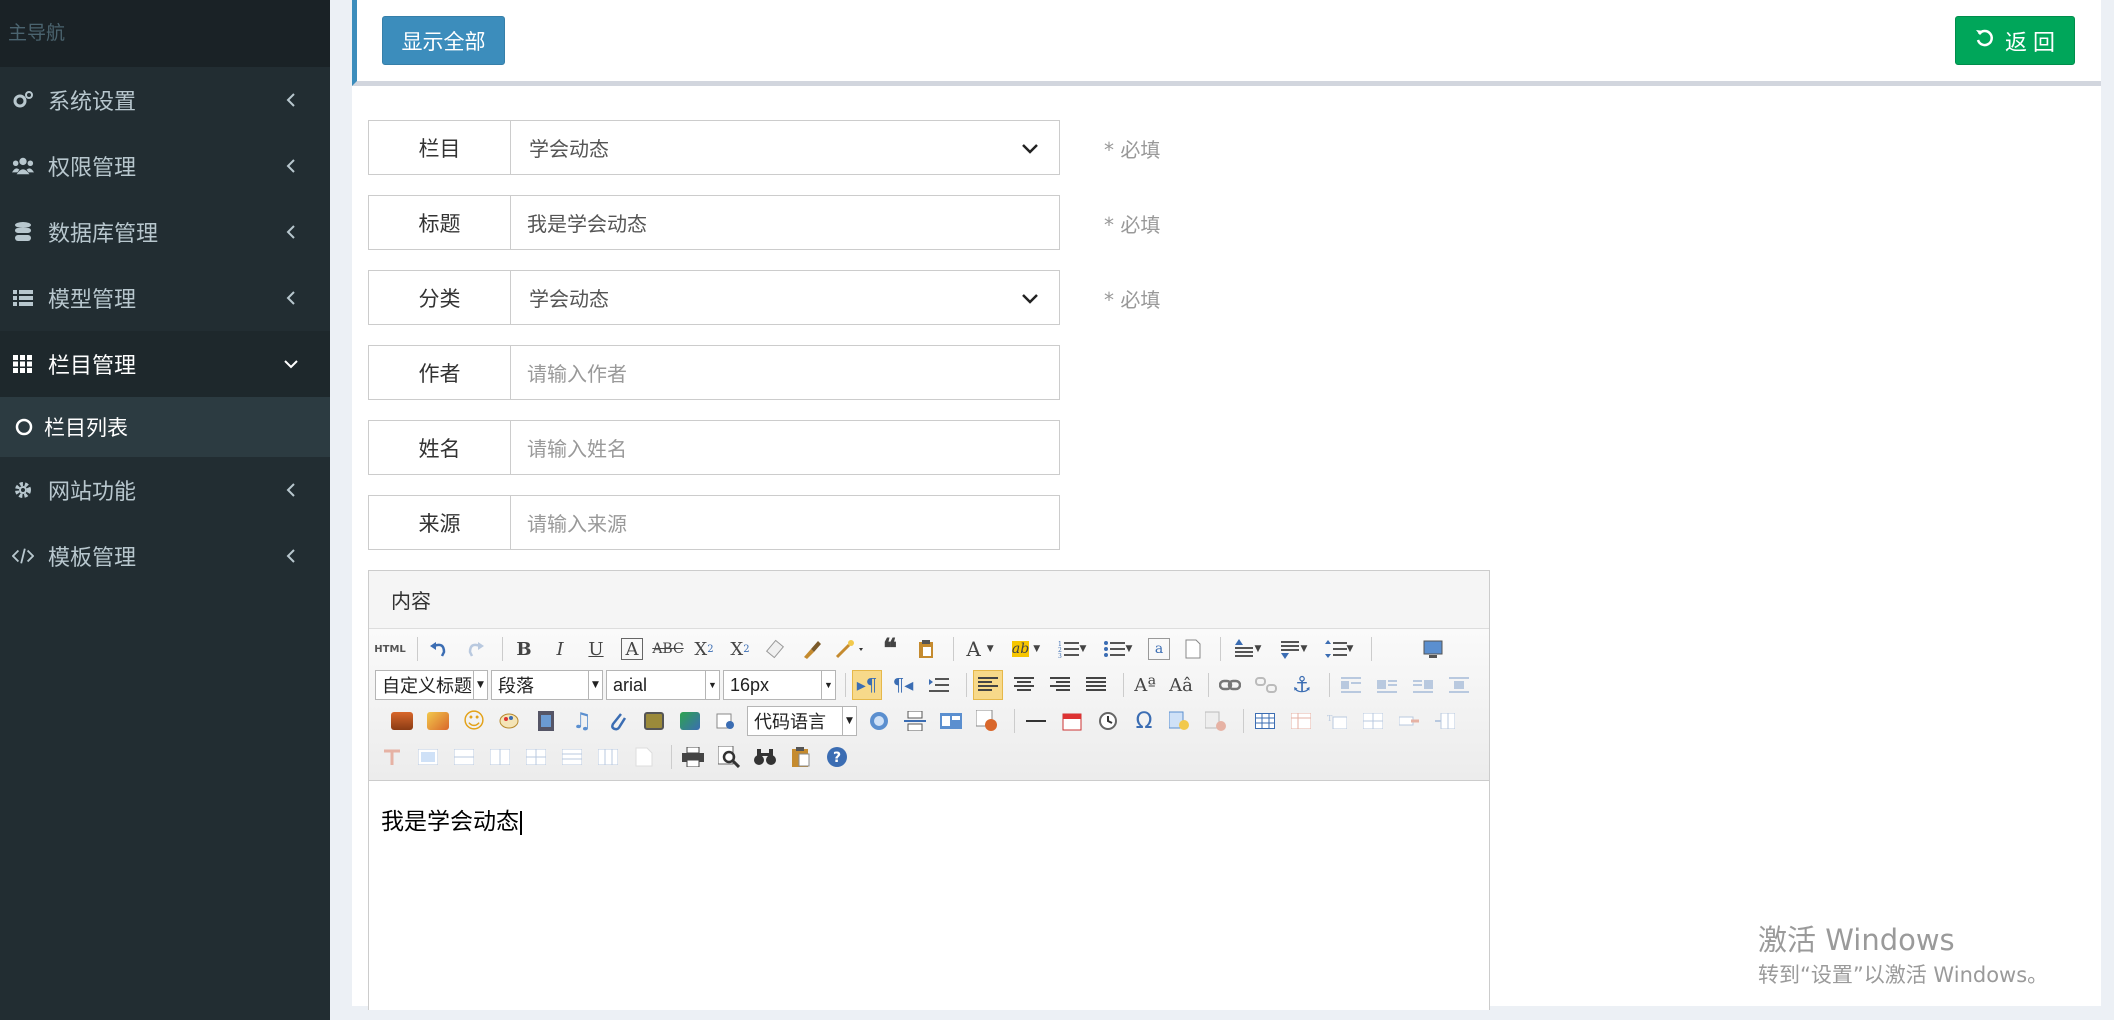  Describe the element at coordinates (165, 364) in the screenshot. I see `sidebar-item-columns: 栏目管理` at that location.